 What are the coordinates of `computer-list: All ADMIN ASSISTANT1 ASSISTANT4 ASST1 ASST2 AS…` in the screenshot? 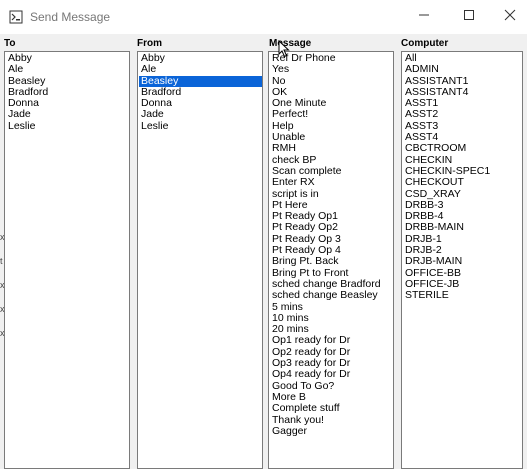 It's located at (462, 177).